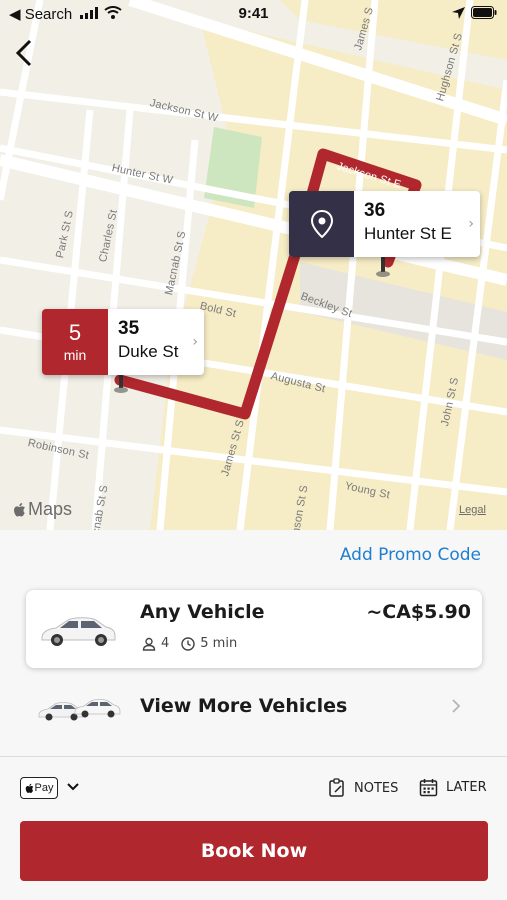 This screenshot has width=507, height=900. What do you see at coordinates (113, 12) in the screenshot?
I see `wifi-icon` at bounding box center [113, 12].